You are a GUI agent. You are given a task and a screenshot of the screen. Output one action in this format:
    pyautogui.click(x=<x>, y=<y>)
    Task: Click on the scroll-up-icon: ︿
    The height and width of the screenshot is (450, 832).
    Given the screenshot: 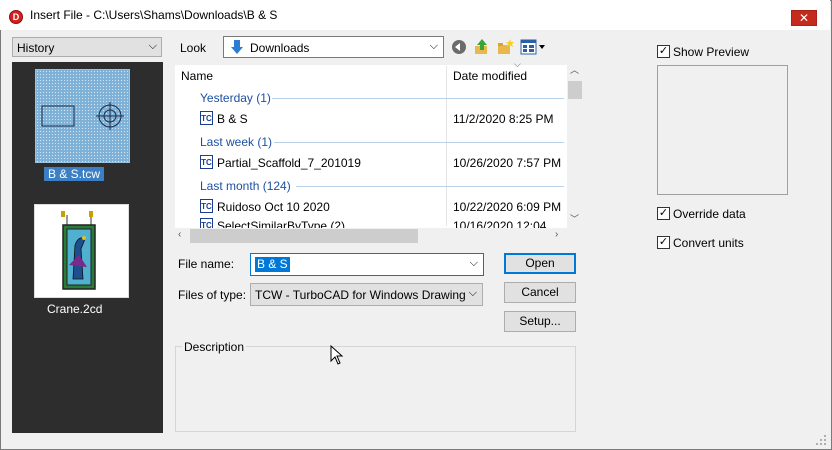 What is the action you would take?
    pyautogui.click(x=574, y=69)
    